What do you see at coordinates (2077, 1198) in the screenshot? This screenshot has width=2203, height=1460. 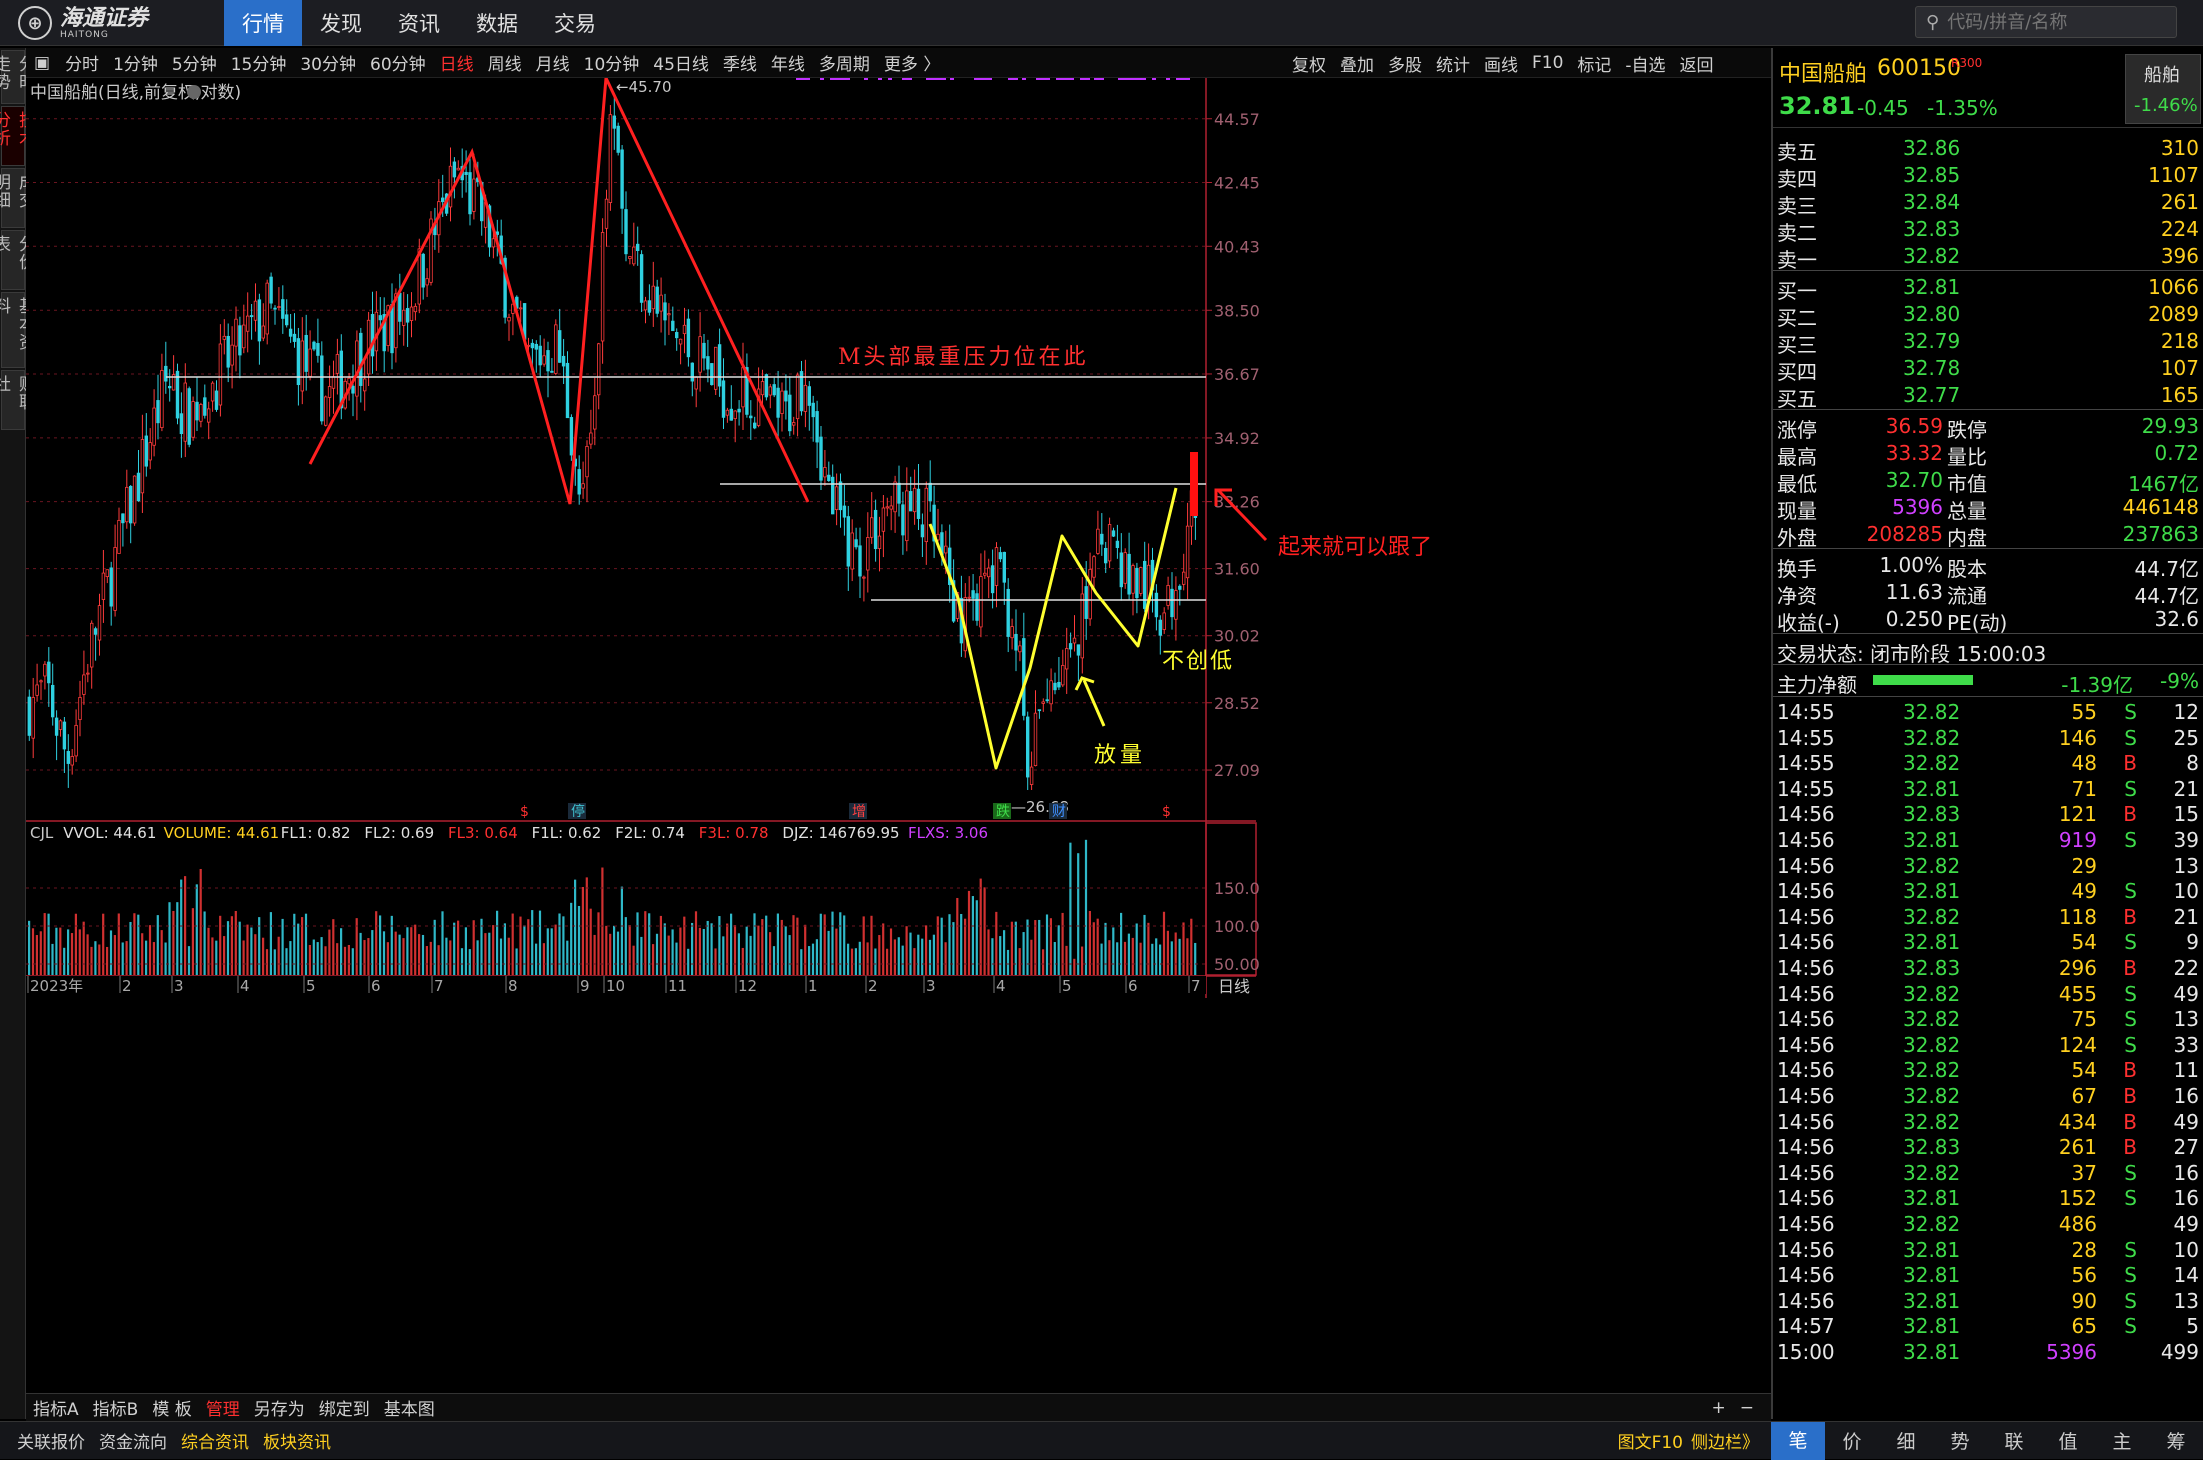 I see `tick-vol: 152` at bounding box center [2077, 1198].